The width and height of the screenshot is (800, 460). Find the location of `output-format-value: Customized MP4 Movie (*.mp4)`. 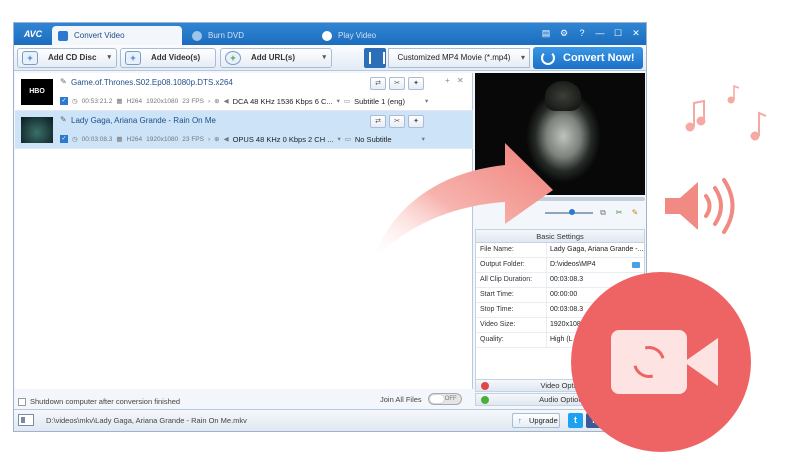

output-format-value: Customized MP4 Movie (*.mp4) is located at coordinates (454, 57).